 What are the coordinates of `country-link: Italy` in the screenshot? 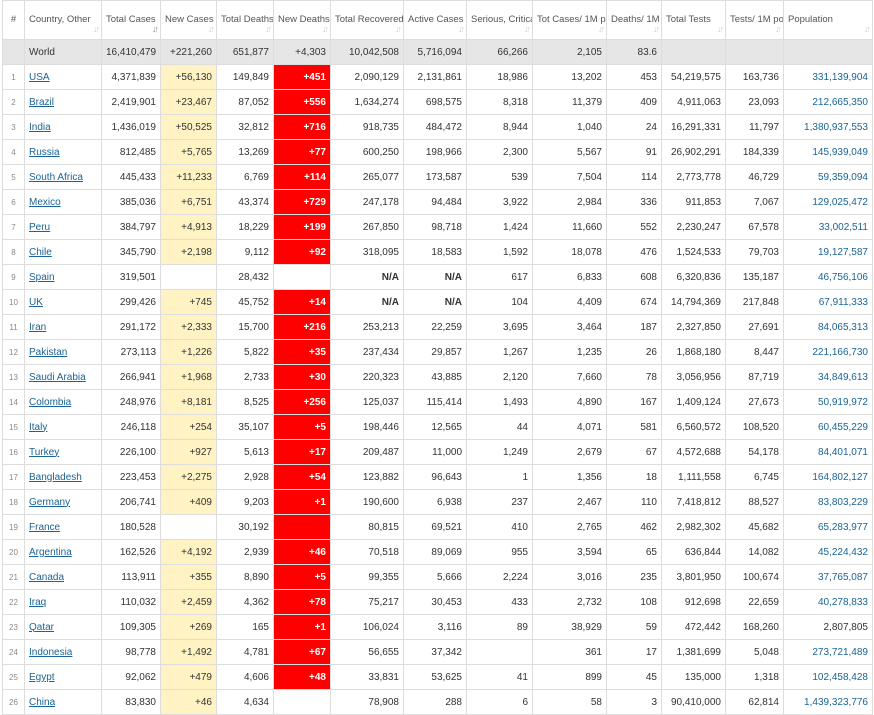 It's located at (38, 427).